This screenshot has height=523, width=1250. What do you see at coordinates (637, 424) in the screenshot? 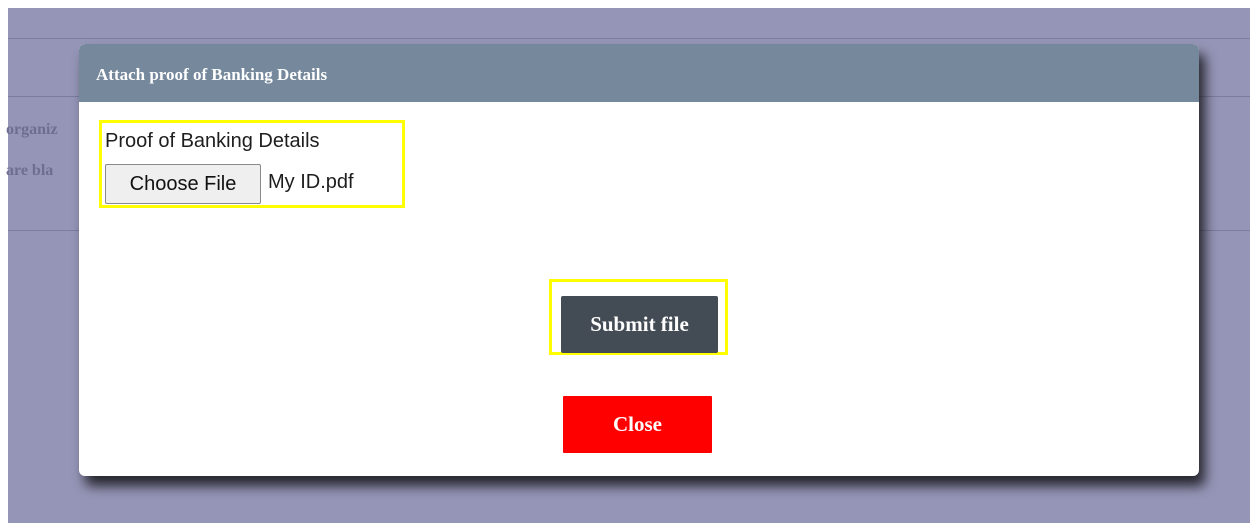
I see `close-button: Close` at bounding box center [637, 424].